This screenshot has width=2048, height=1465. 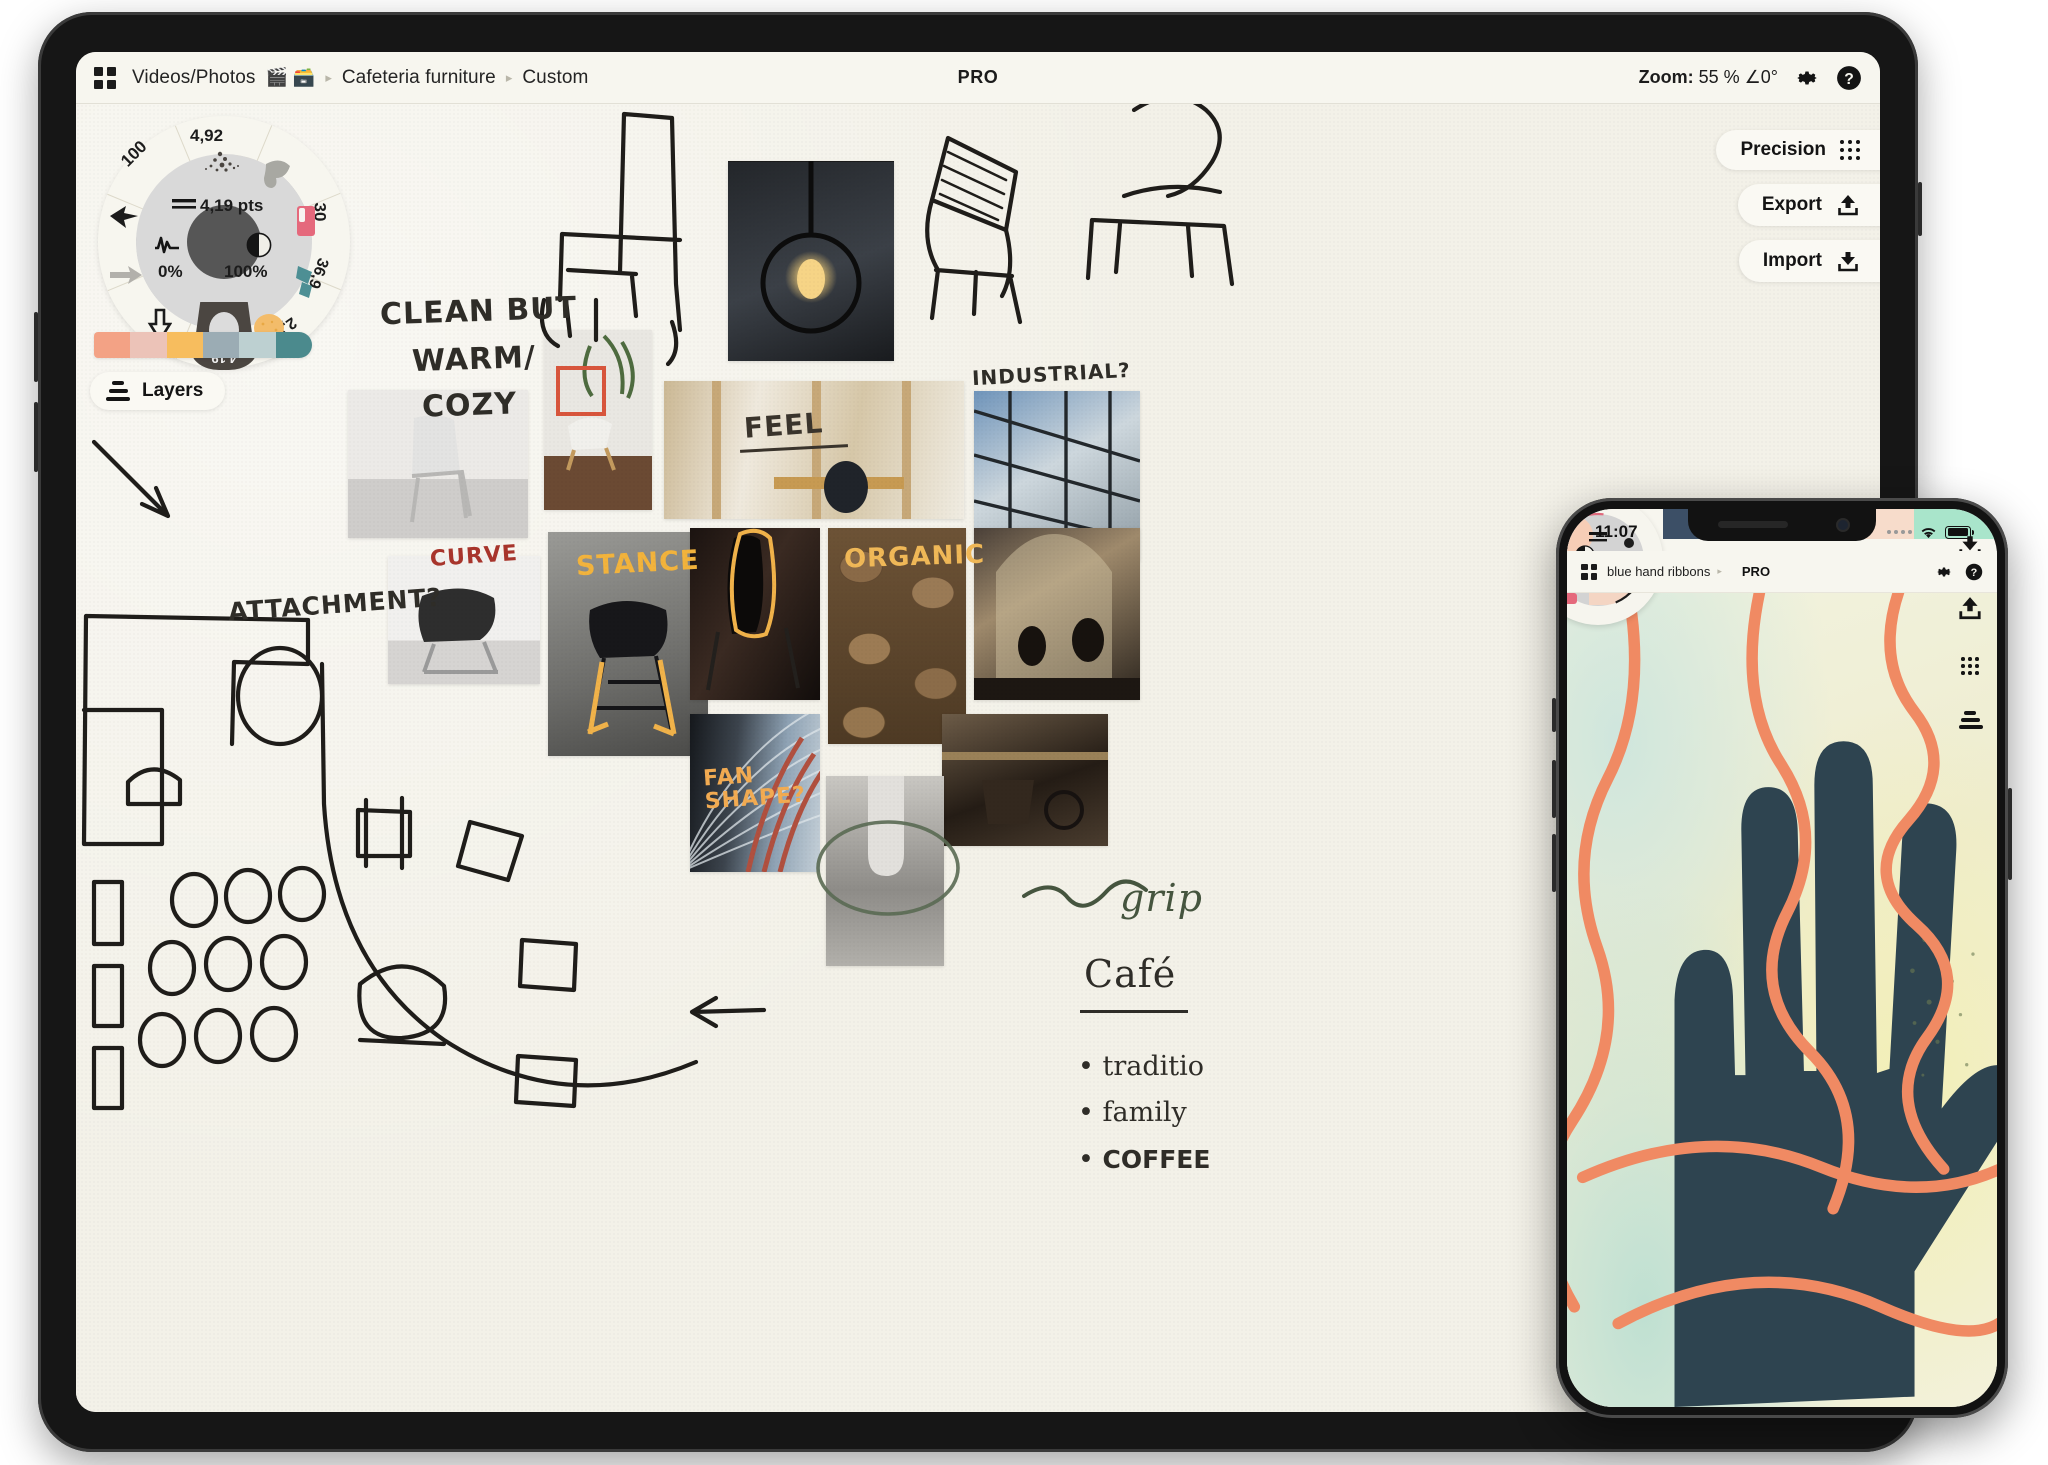 I want to click on photo-white-chair-overlay, so click(x=441, y=469).